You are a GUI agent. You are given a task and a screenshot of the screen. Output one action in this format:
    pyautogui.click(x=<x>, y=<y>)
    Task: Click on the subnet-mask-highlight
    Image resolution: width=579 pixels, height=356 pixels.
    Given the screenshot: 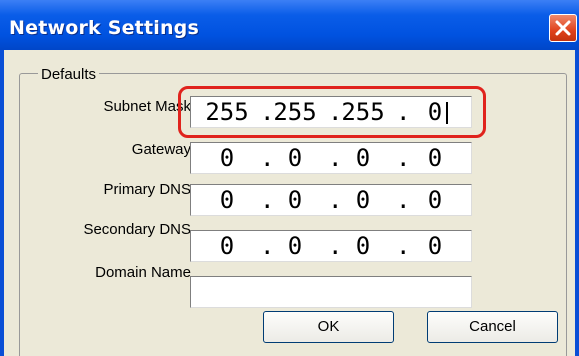 What is the action you would take?
    pyautogui.click(x=332, y=112)
    